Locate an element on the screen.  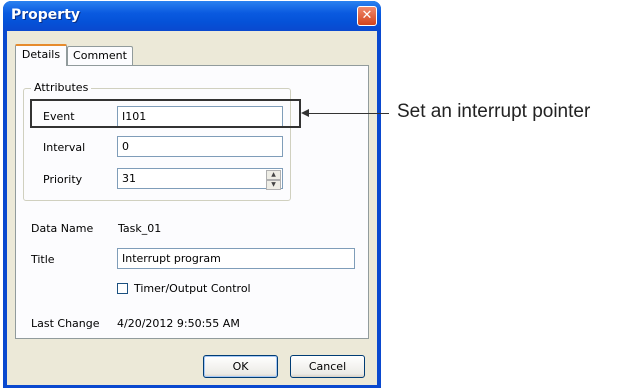
title-bar: Property ✕ is located at coordinates (192, 16).